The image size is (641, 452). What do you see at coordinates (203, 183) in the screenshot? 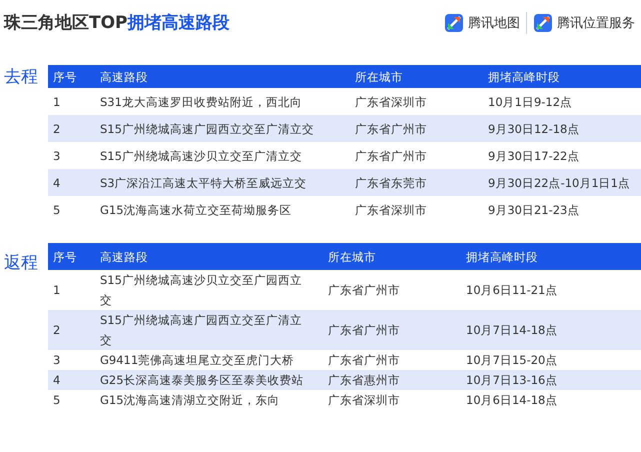
I see `table-cell-text: S3广深沿江高速太平特大桥至威远立交` at bounding box center [203, 183].